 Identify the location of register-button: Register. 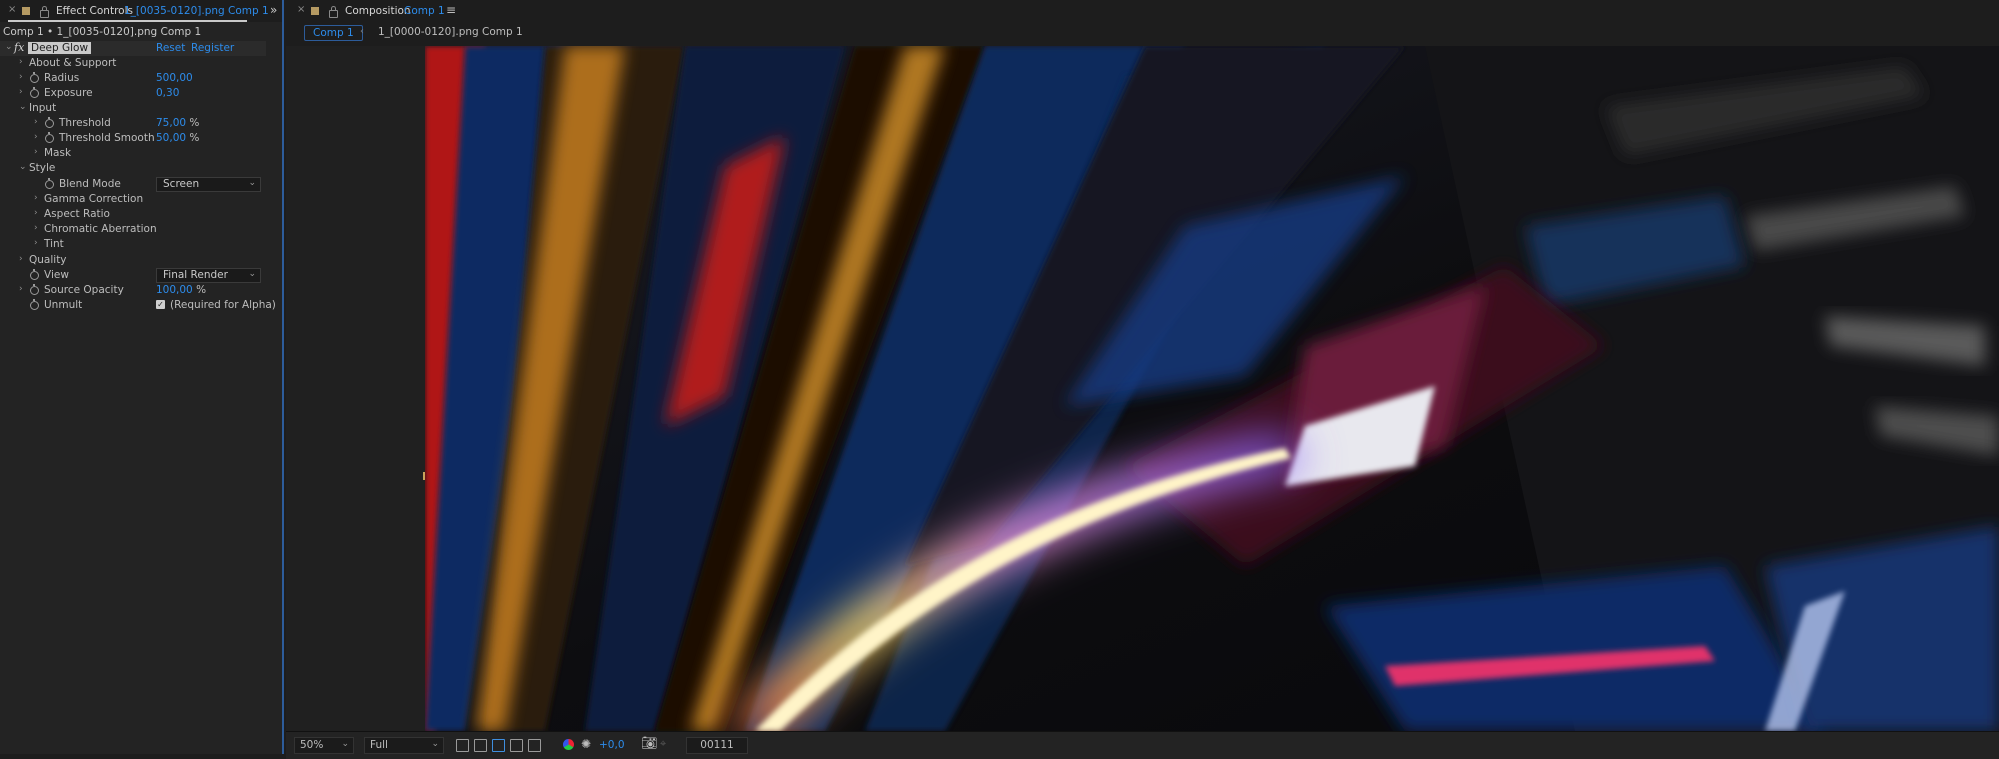
(212, 48).